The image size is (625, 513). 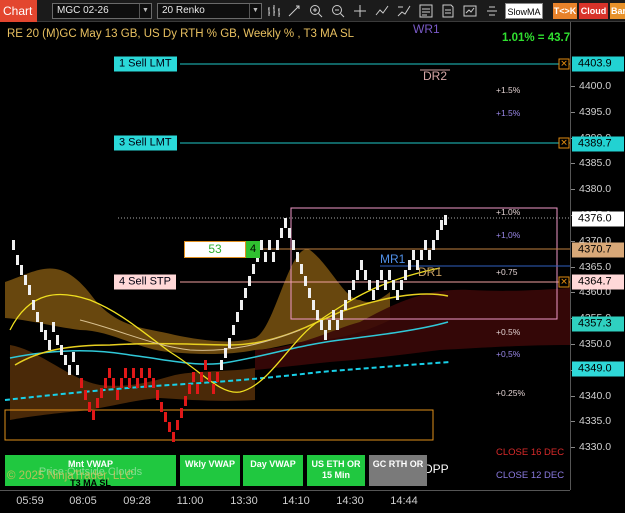 I want to click on zoom-in-icon, so click(x=316, y=11).